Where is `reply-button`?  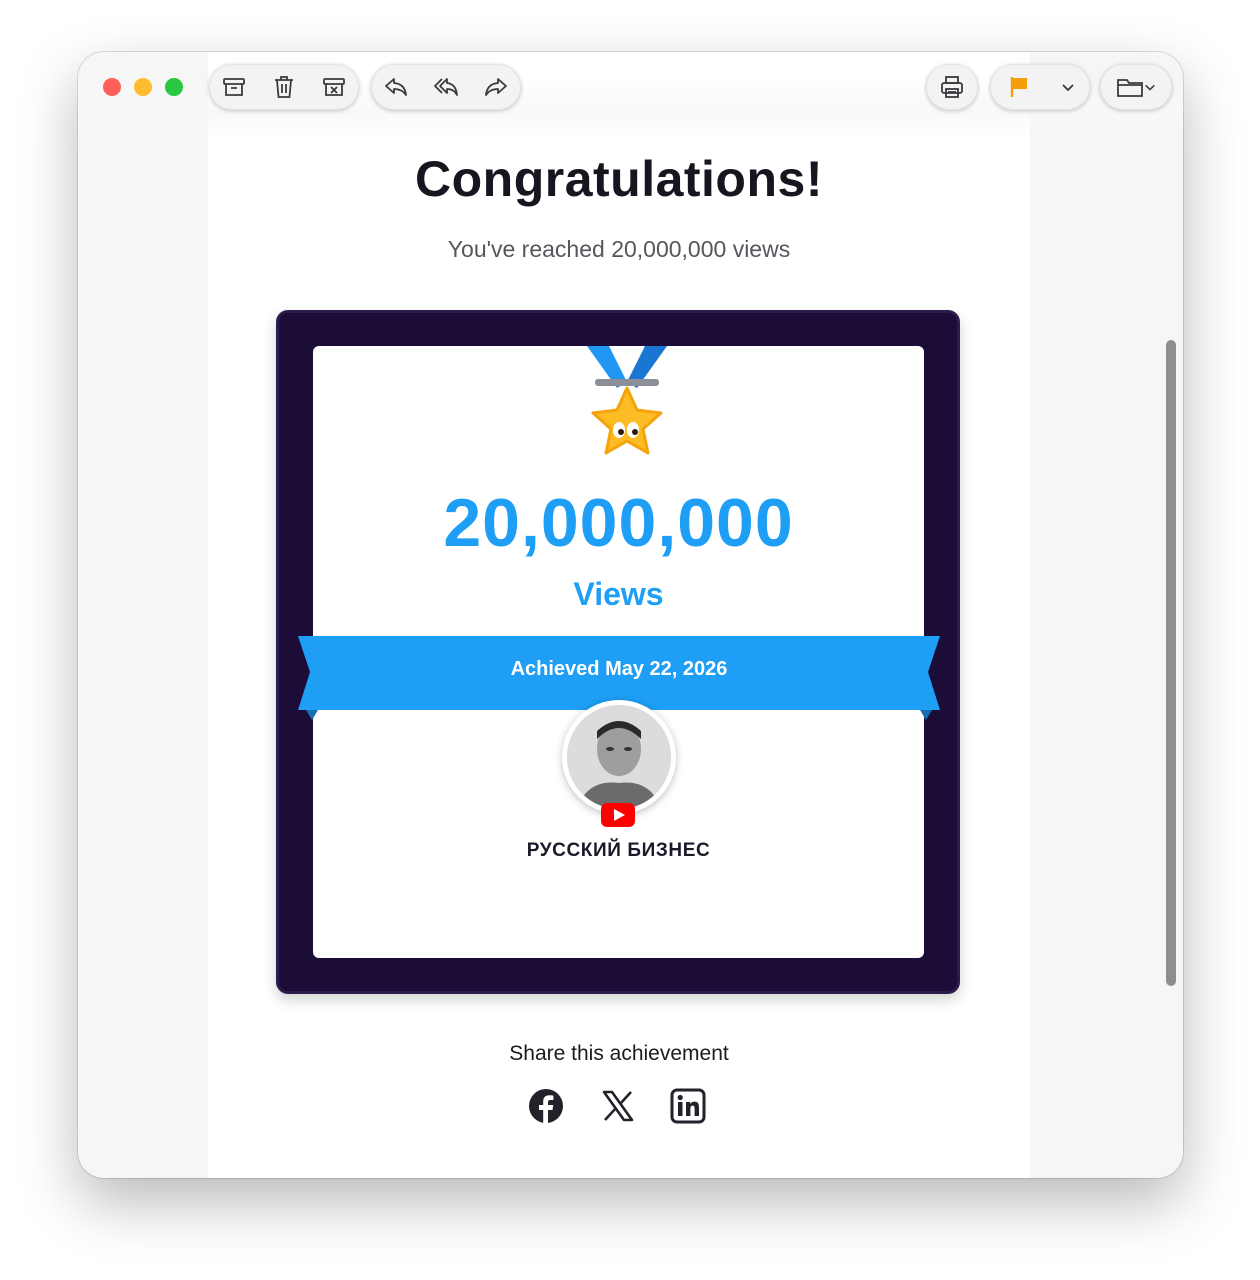
reply-button is located at coordinates (396, 87).